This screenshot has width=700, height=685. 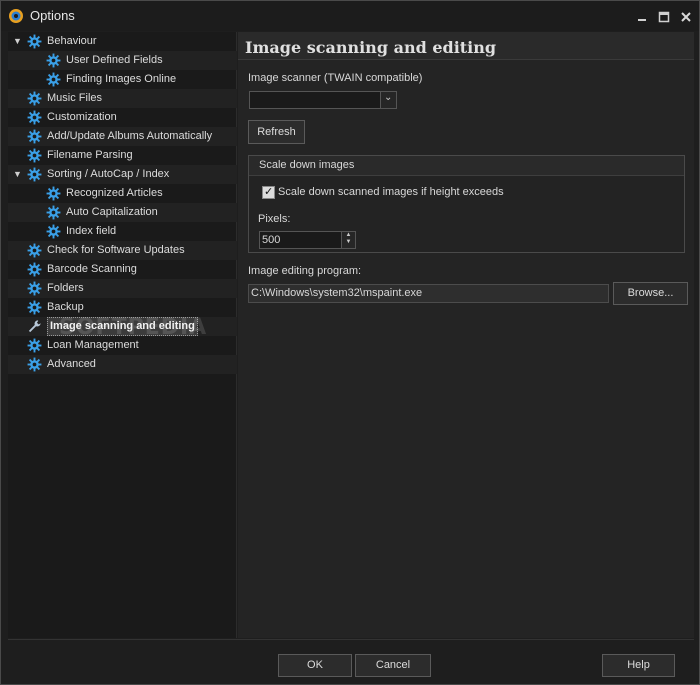 I want to click on close-button, so click(x=686, y=17).